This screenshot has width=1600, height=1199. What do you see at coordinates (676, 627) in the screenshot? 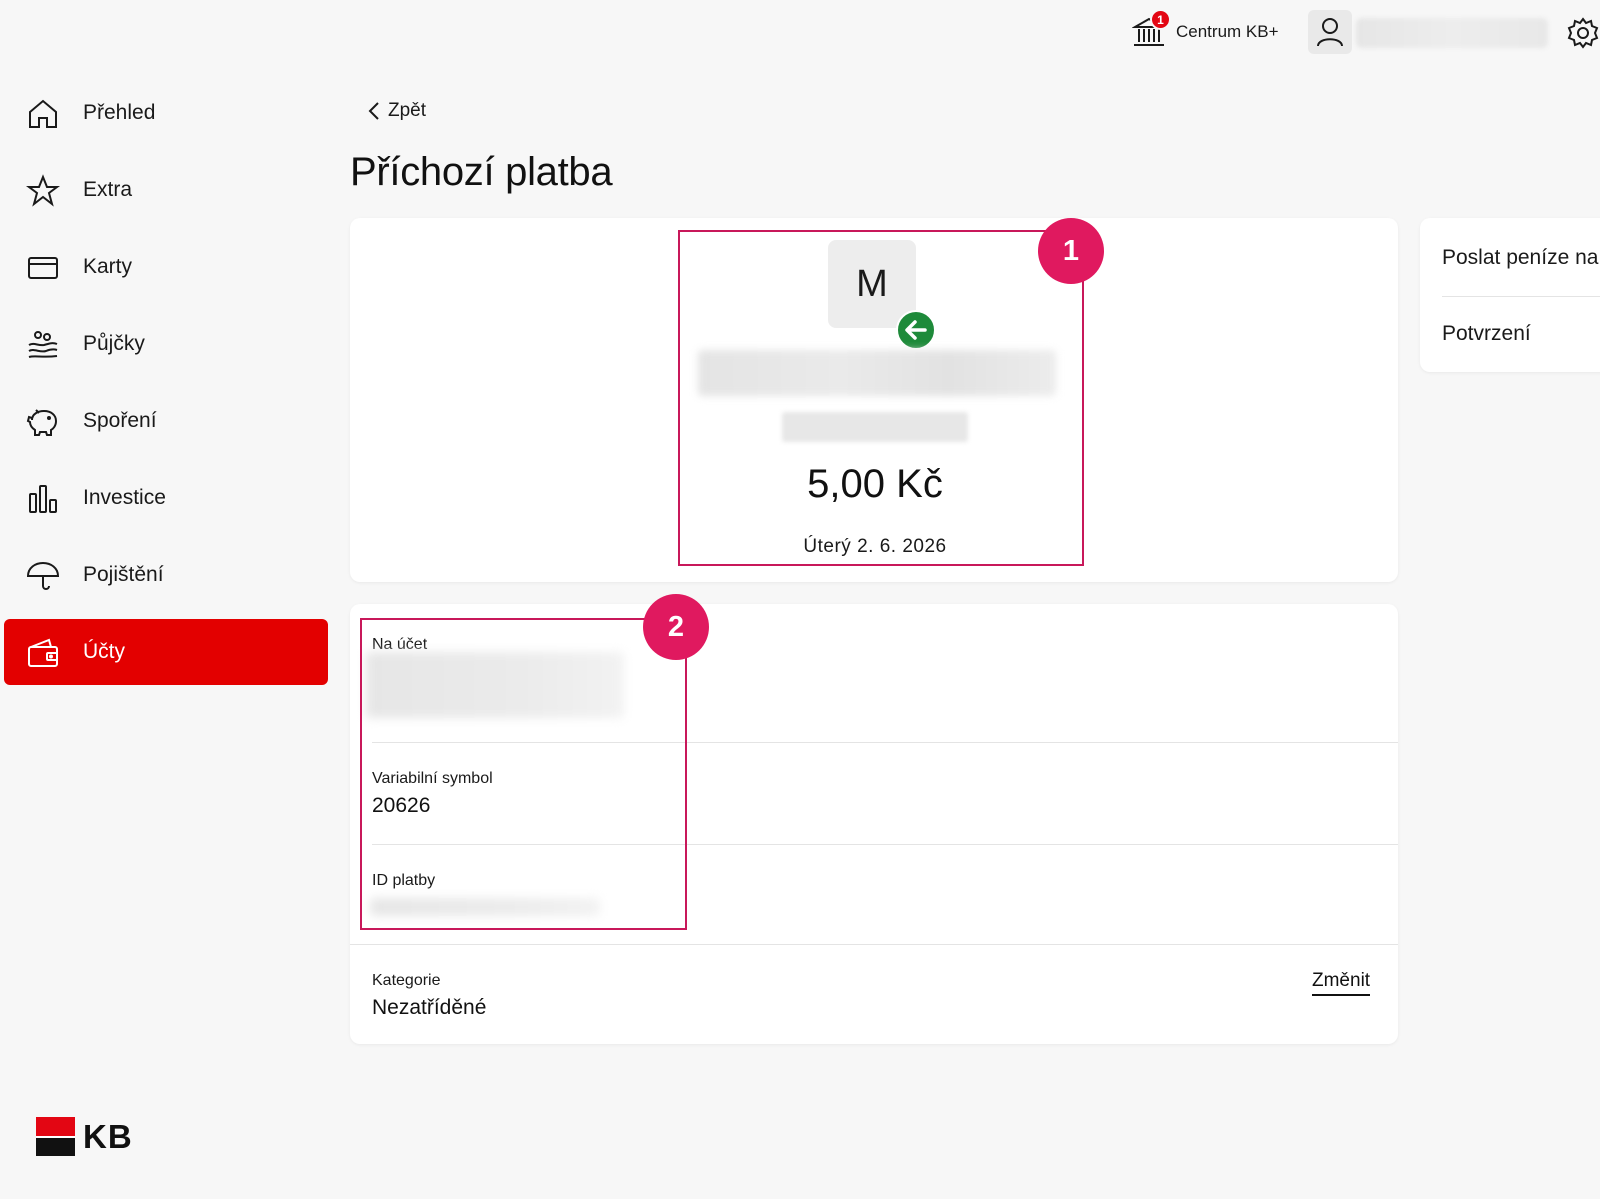
I see `annotation-badge-2: 2` at bounding box center [676, 627].